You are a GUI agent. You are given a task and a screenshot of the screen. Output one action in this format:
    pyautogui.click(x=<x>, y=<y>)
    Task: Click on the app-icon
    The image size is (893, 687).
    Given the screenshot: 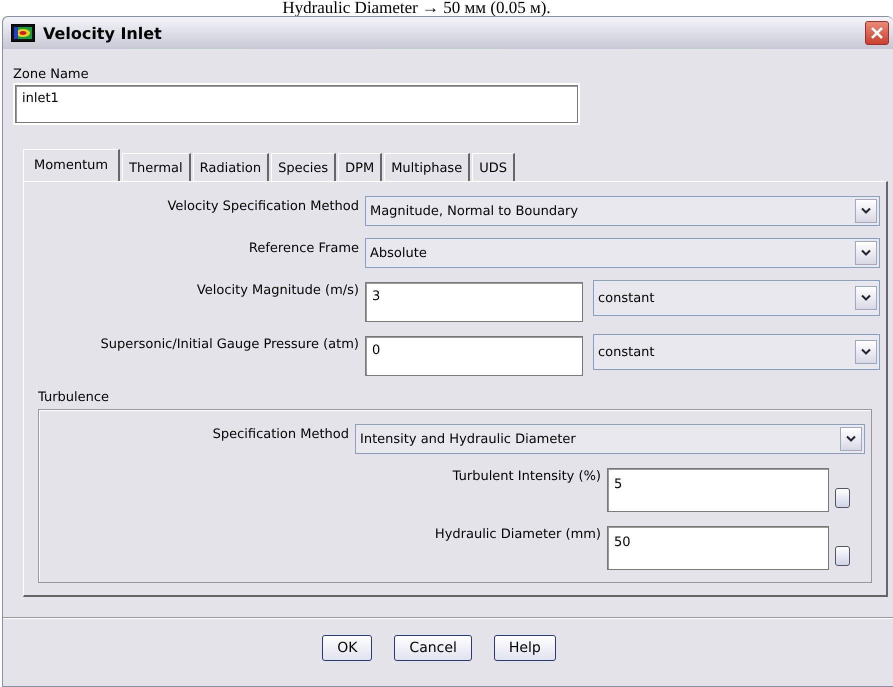 What is the action you would take?
    pyautogui.click(x=23, y=33)
    